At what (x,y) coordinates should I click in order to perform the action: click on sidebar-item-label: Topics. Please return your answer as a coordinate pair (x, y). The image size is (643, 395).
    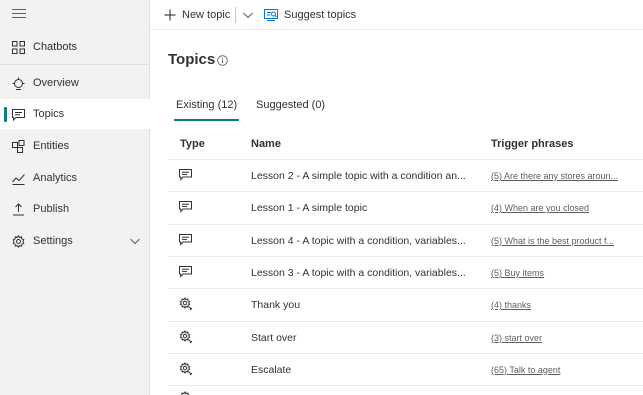
    Looking at the image, I should click on (49, 114).